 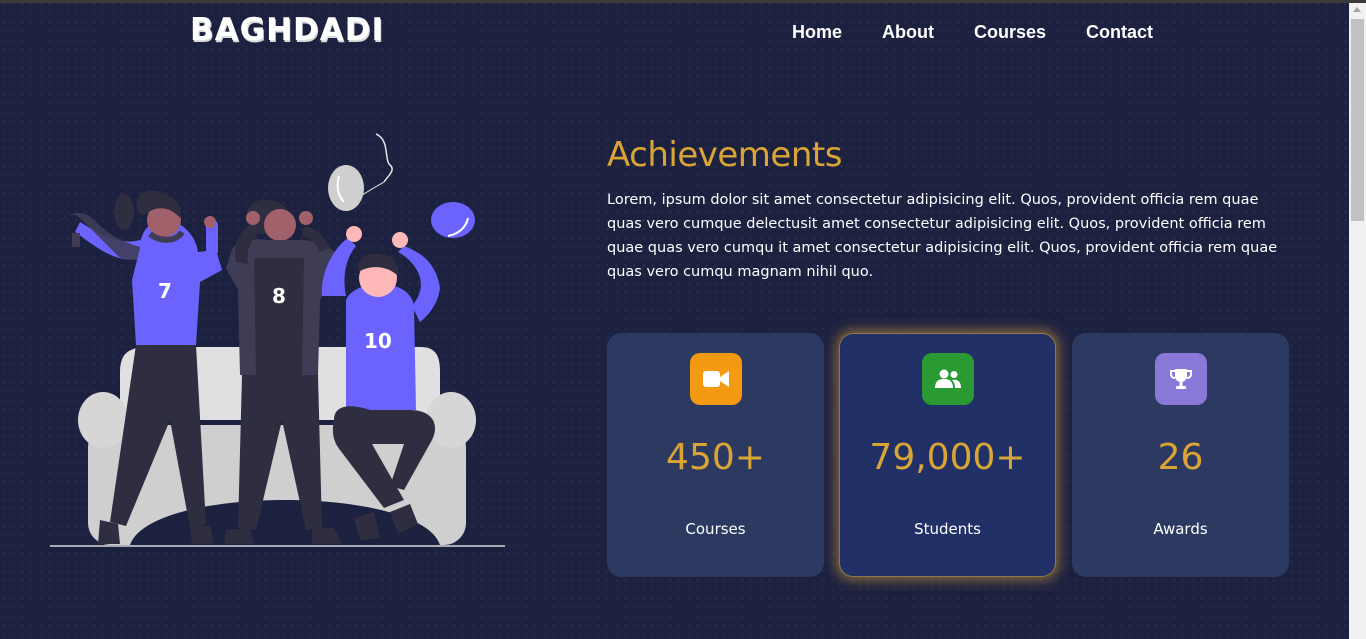 I want to click on users-icon, so click(x=947, y=379).